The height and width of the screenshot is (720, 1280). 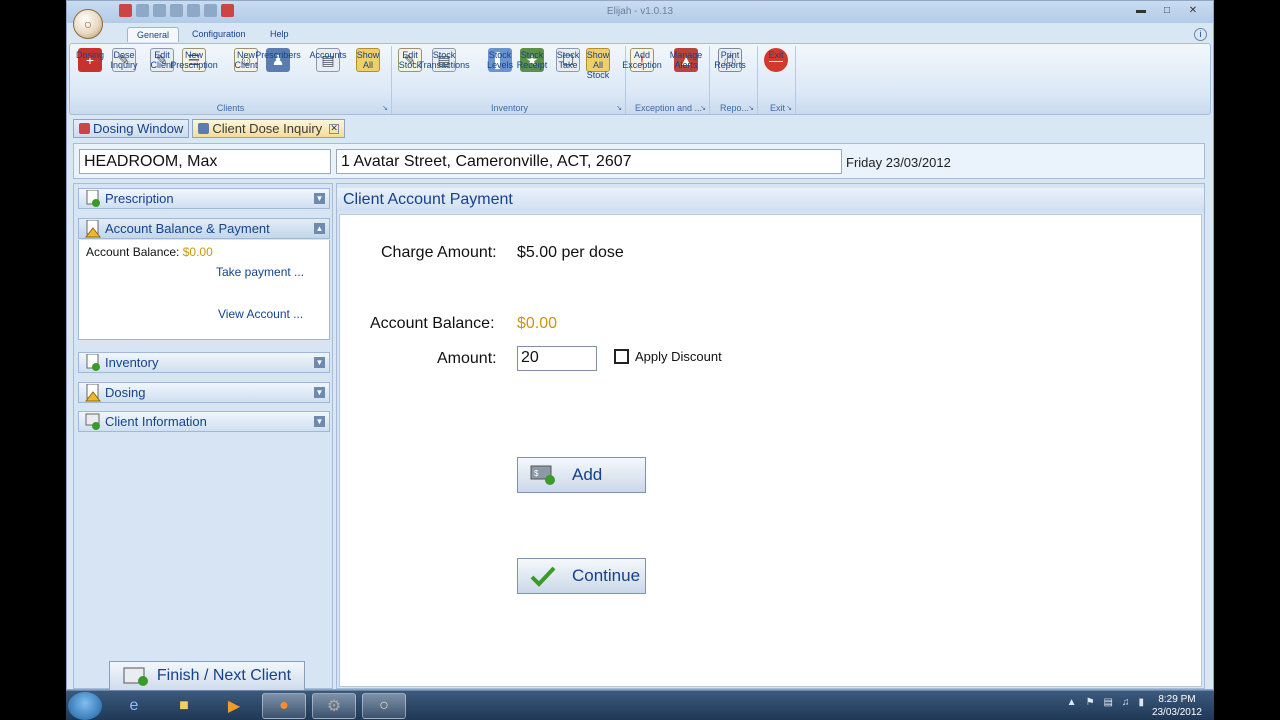 I want to click on section-inventory: Inventory ▼, so click(x=204, y=362).